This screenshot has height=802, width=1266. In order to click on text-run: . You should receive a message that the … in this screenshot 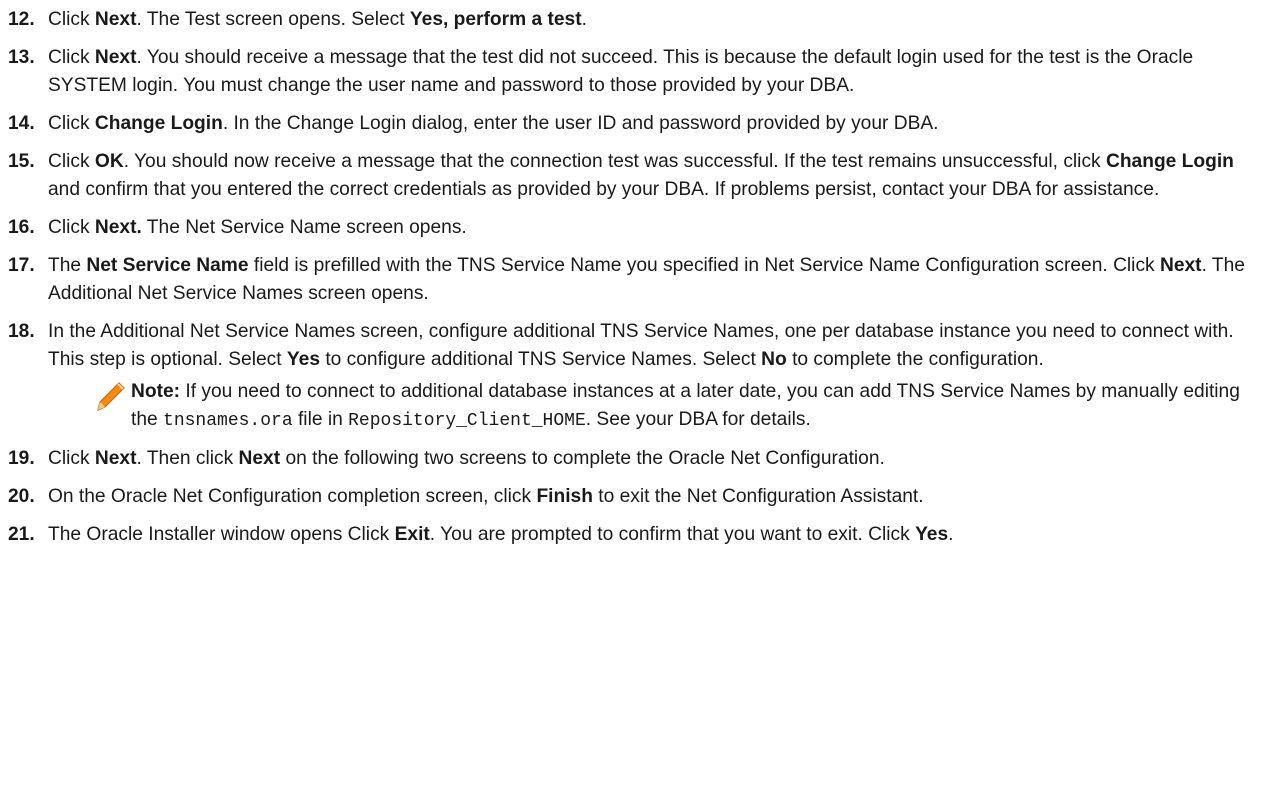, I will do `click(621, 71)`.